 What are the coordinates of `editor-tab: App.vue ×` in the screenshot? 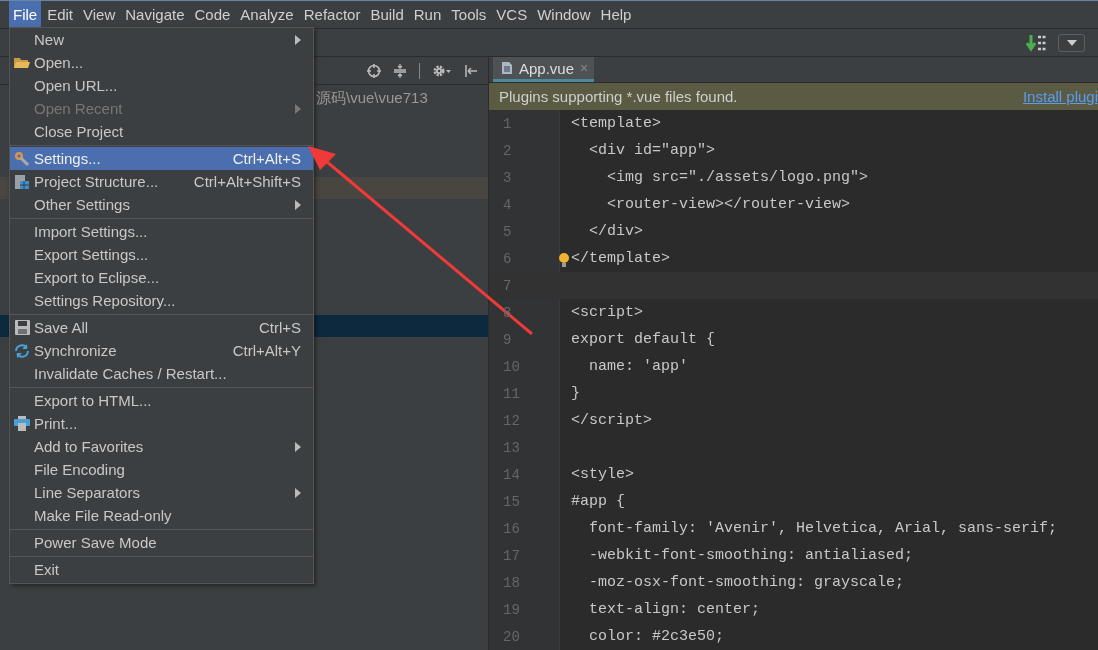 It's located at (544, 70).